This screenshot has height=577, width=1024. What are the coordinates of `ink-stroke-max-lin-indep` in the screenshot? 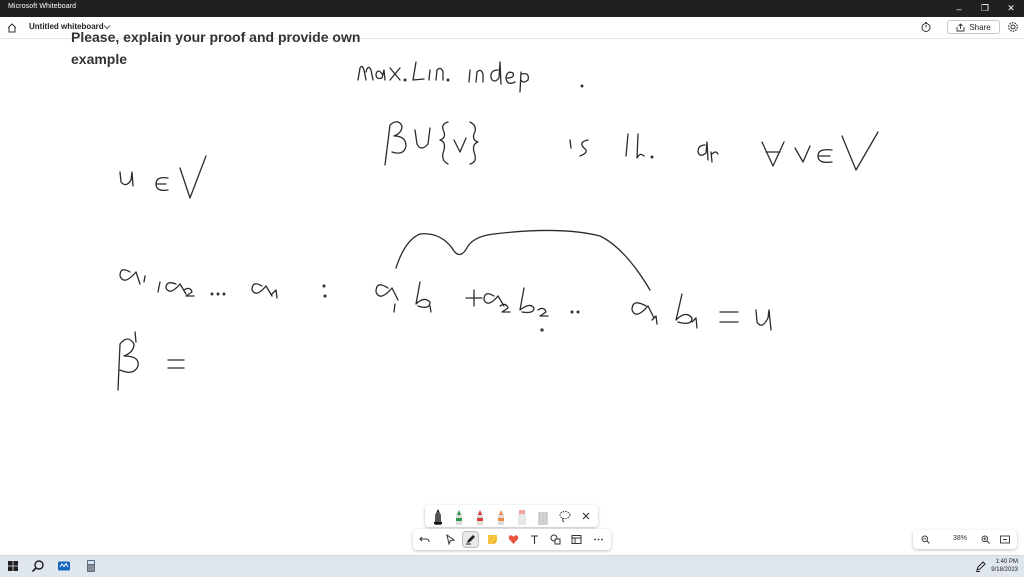 It's located at (470, 77).